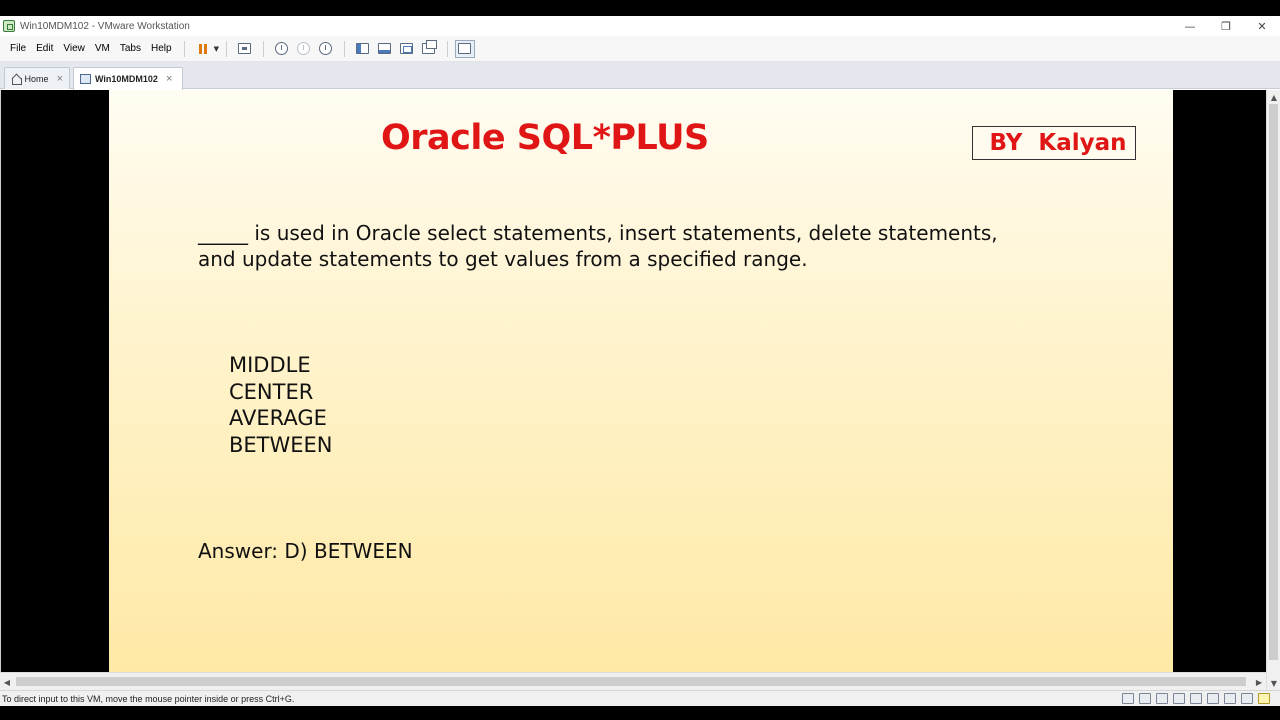  What do you see at coordinates (1264, 698) in the screenshot?
I see `message-log-icon` at bounding box center [1264, 698].